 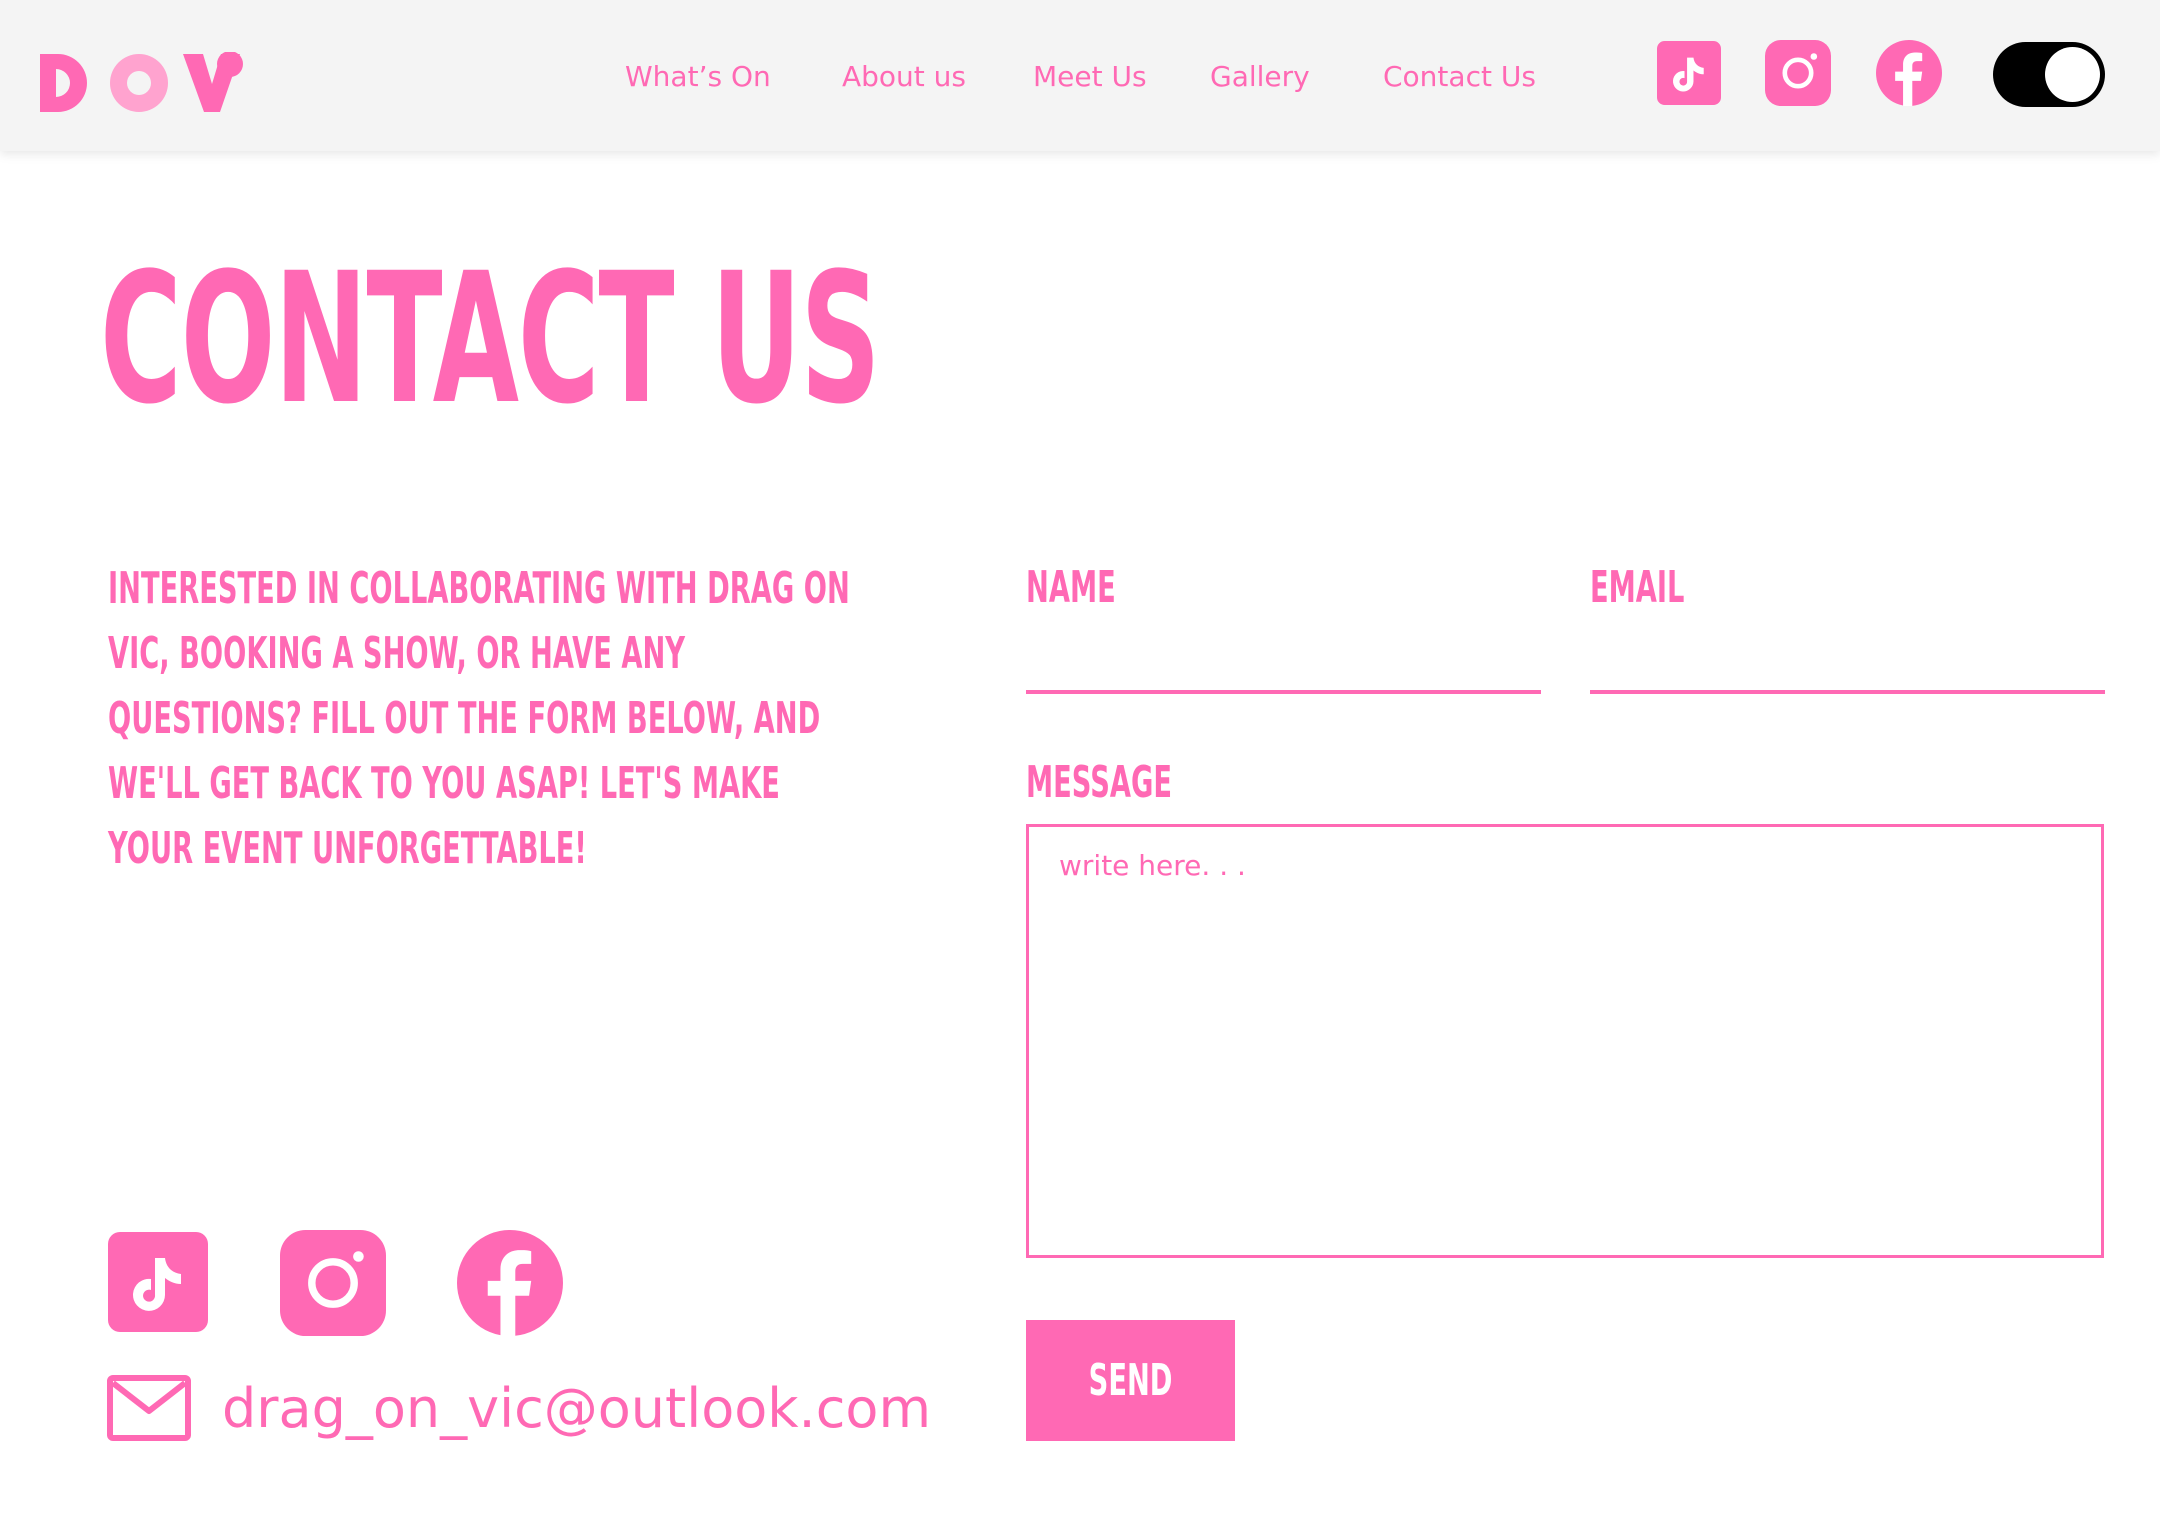 I want to click on send-button: SEND, so click(x=1130, y=1380).